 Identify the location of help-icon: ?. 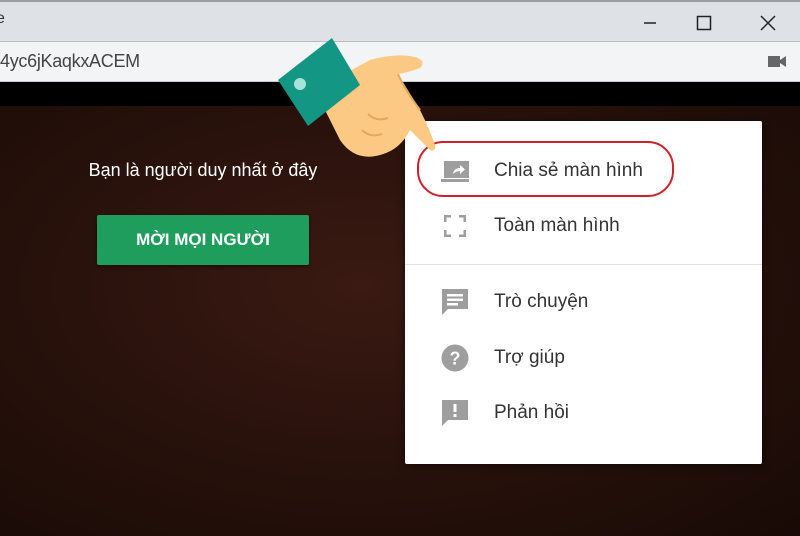
(455, 358).